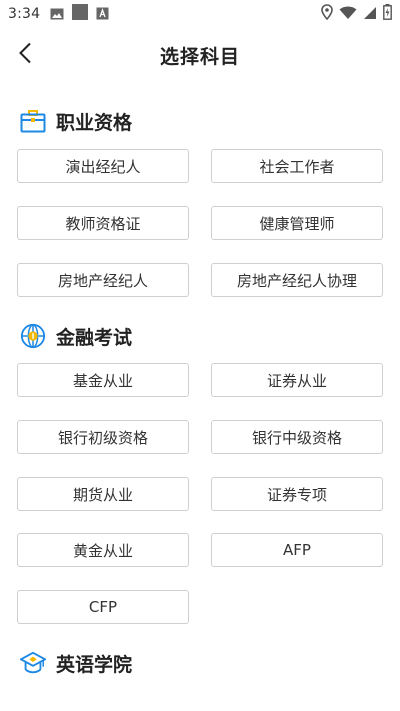 The image size is (400, 711). I want to click on globe-coin-icon, so click(33, 336).